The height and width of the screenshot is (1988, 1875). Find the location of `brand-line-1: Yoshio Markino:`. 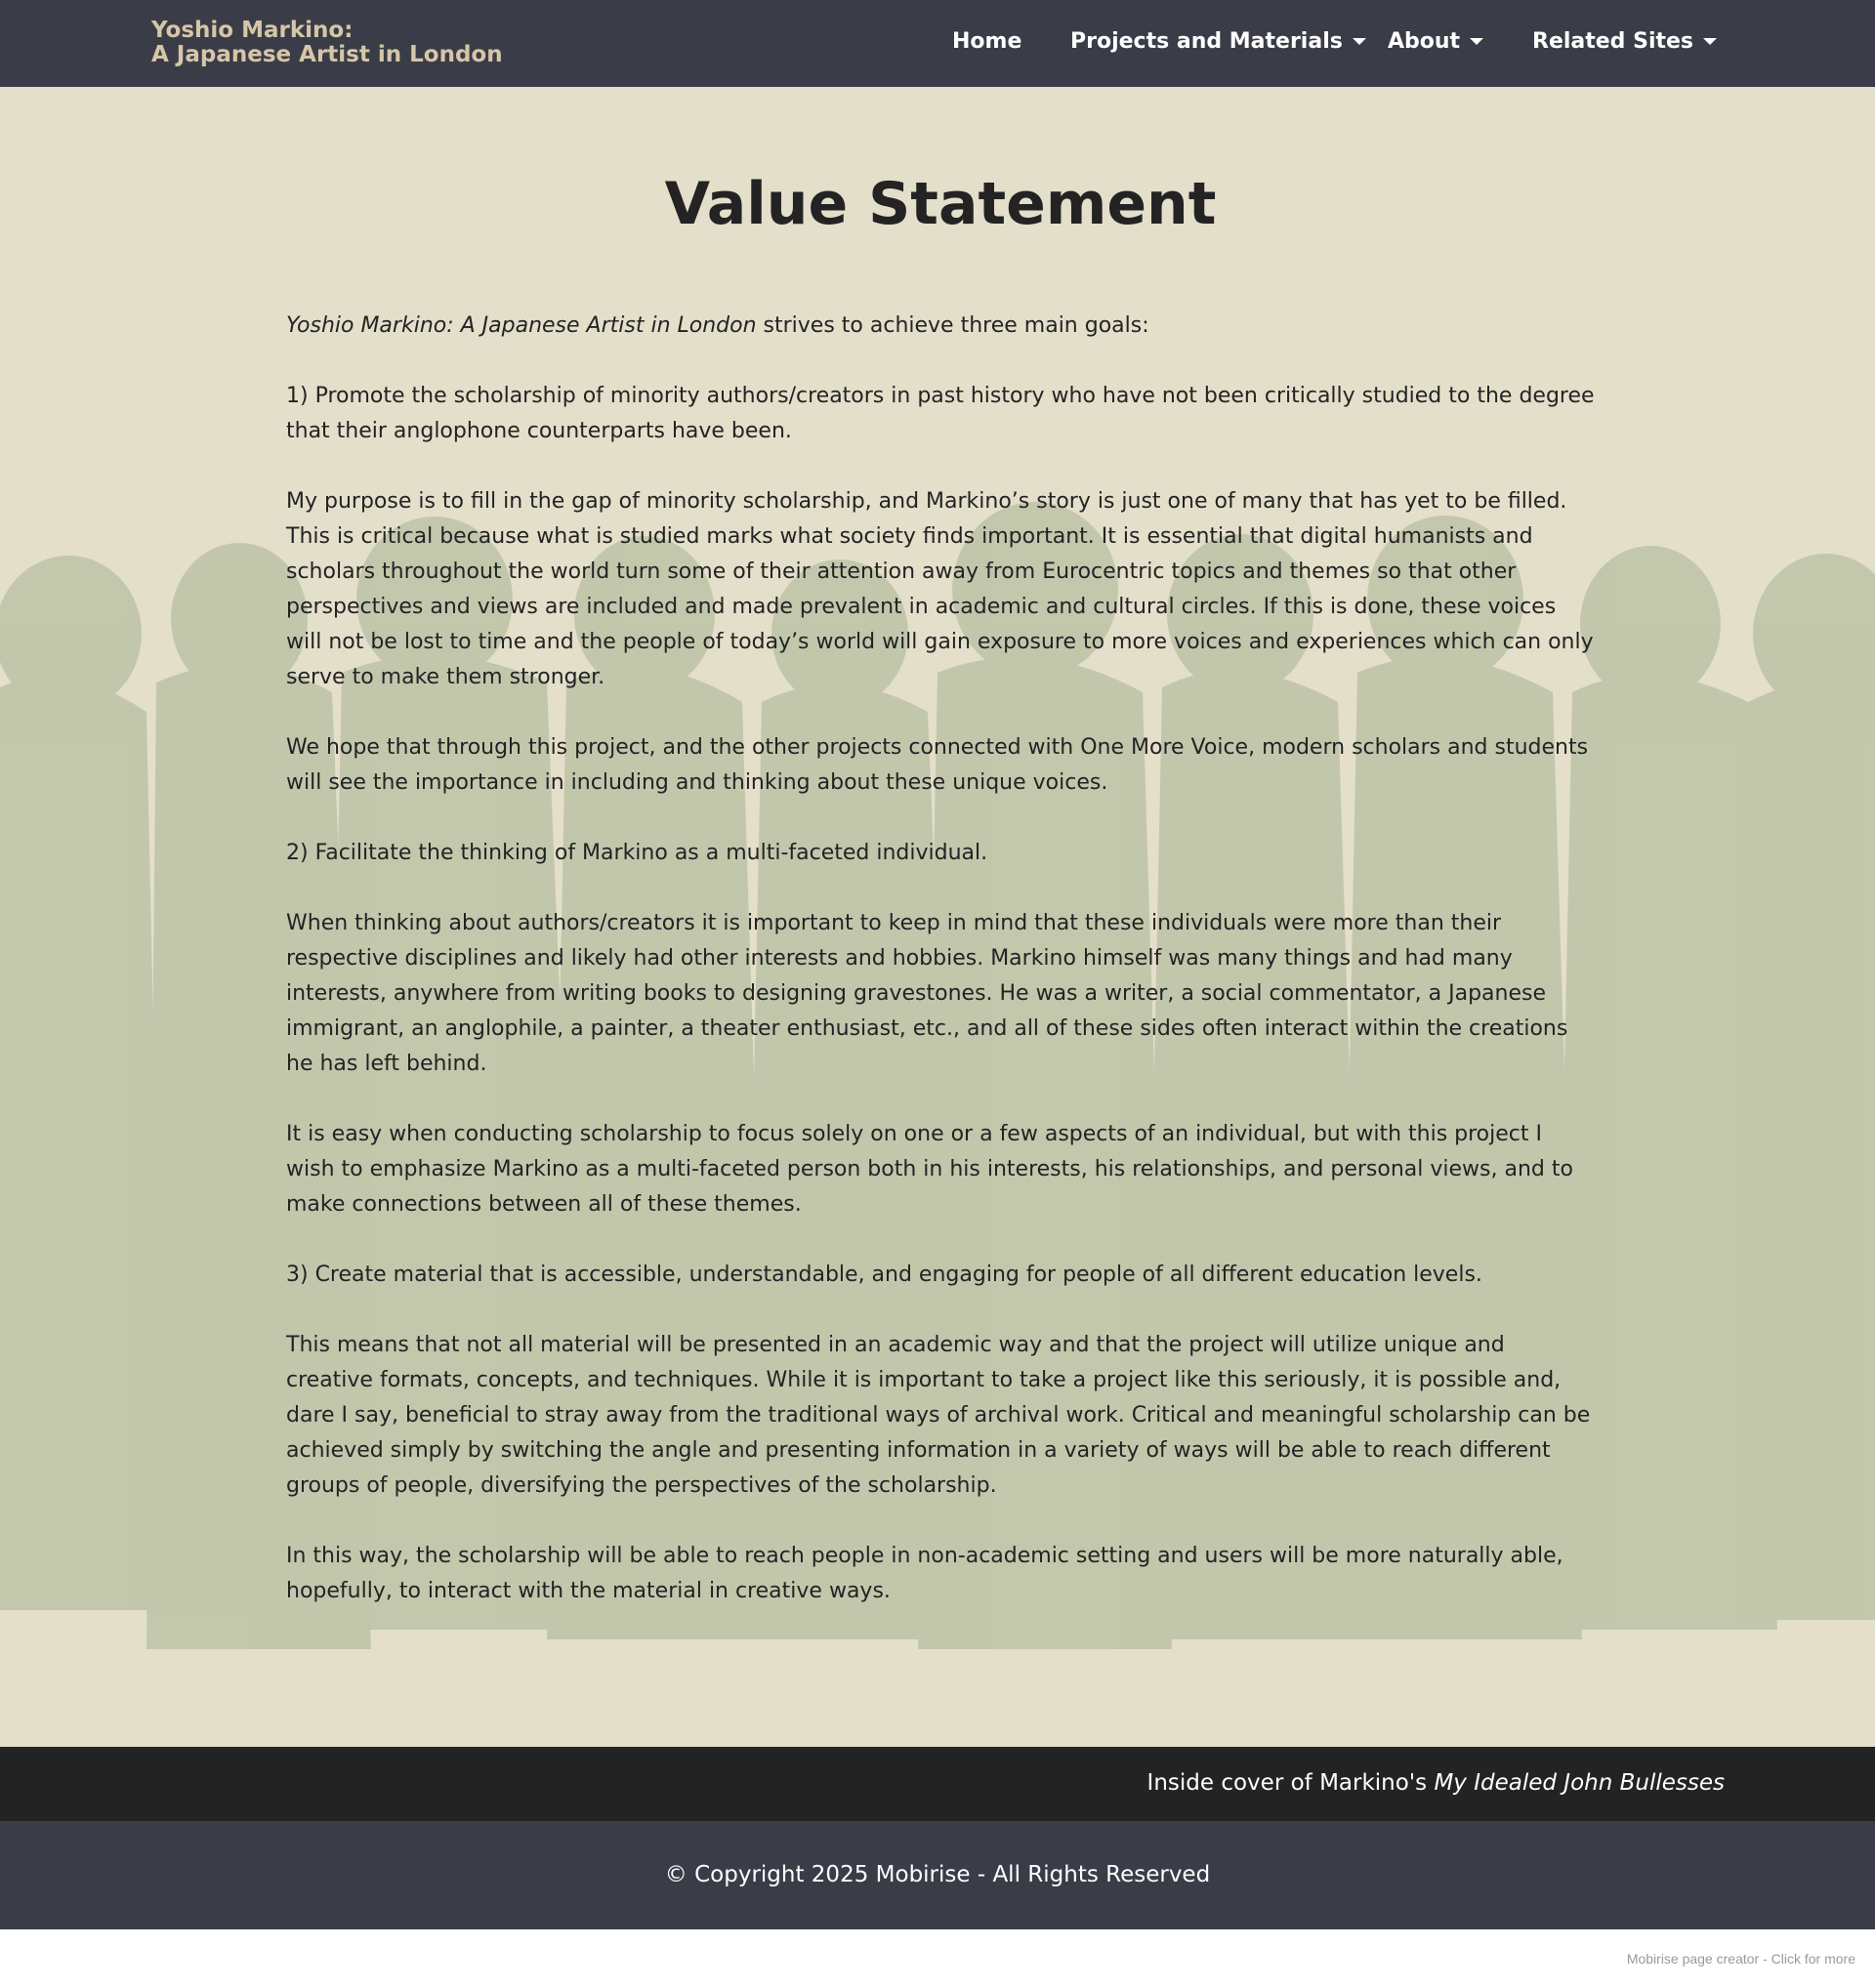

brand-line-1: Yoshio Markino: is located at coordinates (252, 30).